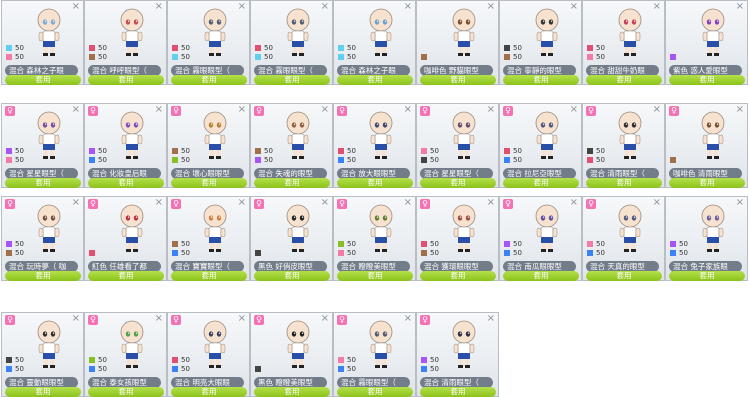  Describe the element at coordinates (706, 145) in the screenshot. I see `eye-style-card: × ♀ 咖啡色 清雨眼型 套用` at that location.